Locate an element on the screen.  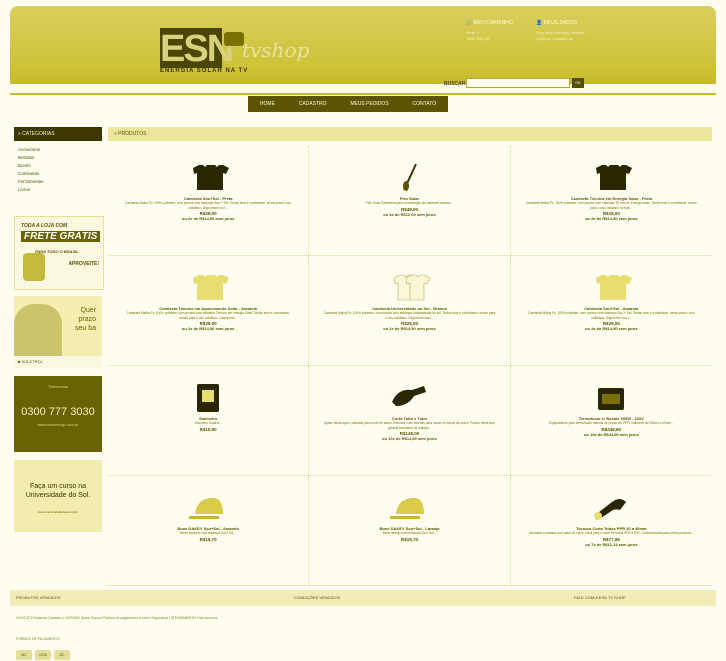
payment-label: FORMAS DE PAGAMENTO is located at coordinates (38, 639).